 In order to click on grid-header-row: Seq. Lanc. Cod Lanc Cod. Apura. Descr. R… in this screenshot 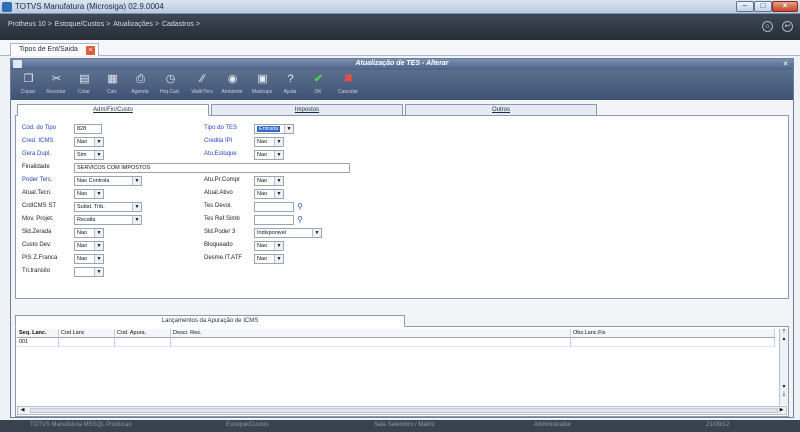, I will do `click(396, 333)`.